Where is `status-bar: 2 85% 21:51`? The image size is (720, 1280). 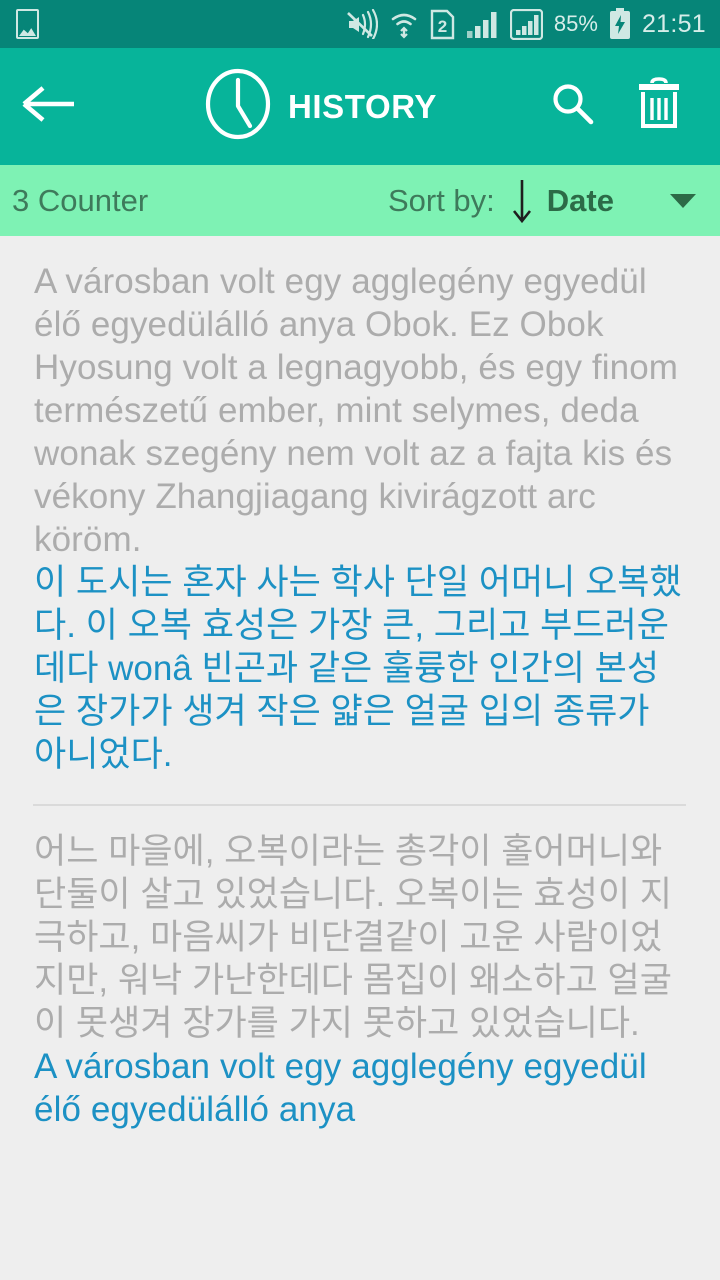
status-bar: 2 85% 21:51 is located at coordinates (360, 24).